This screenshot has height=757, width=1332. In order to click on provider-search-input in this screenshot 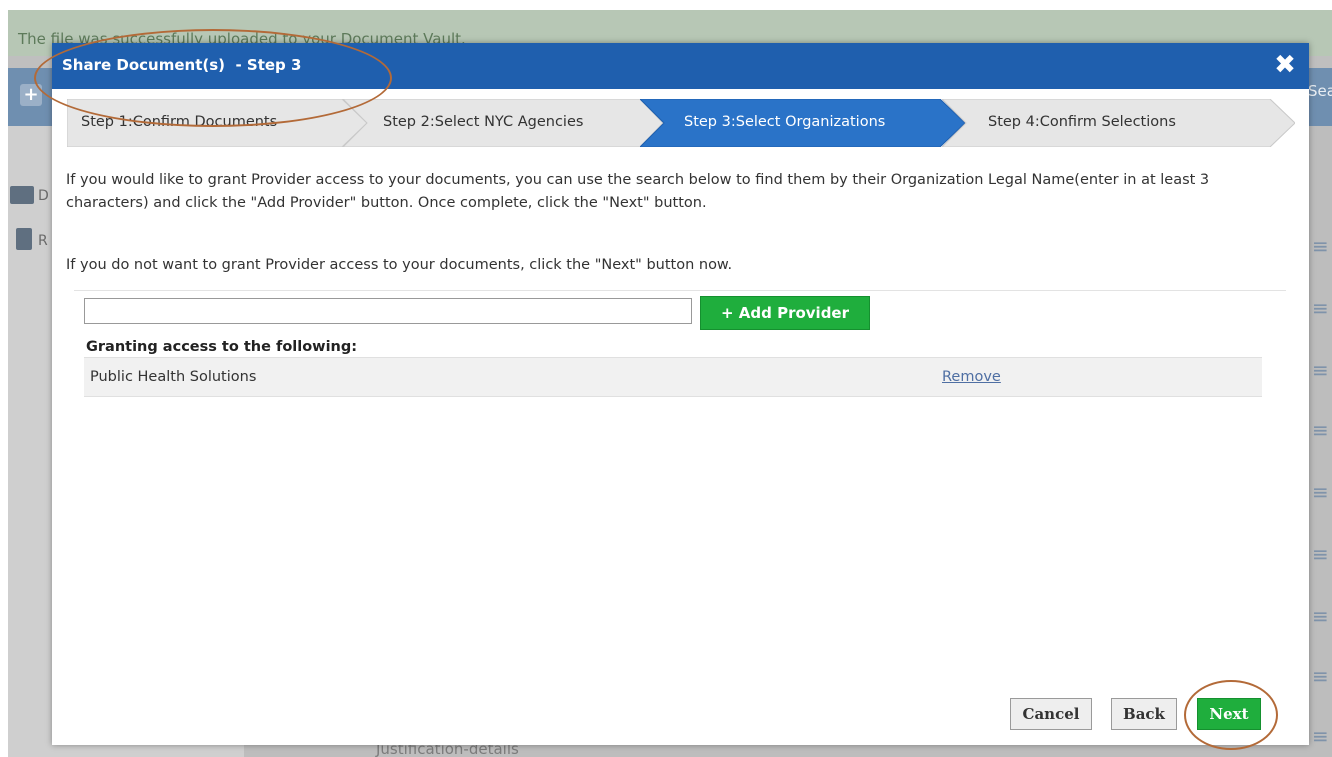, I will do `click(388, 311)`.